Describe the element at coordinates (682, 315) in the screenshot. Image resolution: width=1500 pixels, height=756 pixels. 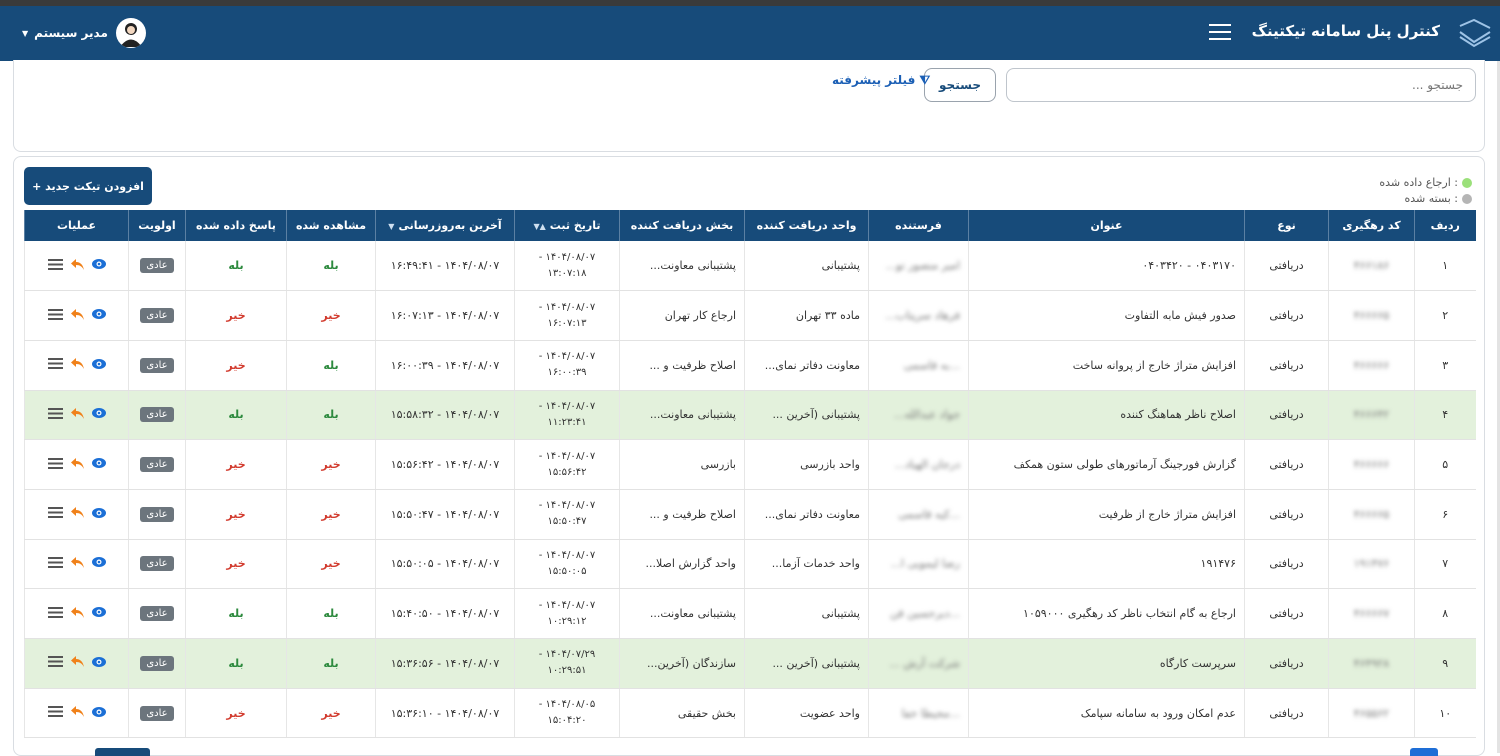
I see `receiving-section: ارجاع کار تهران` at that location.